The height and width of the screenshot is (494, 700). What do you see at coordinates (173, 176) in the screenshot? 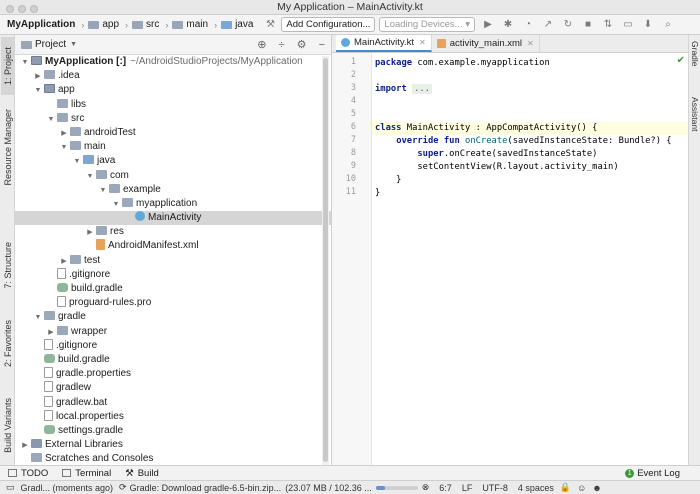
I see `tree-item: ▼ com` at bounding box center [173, 176].